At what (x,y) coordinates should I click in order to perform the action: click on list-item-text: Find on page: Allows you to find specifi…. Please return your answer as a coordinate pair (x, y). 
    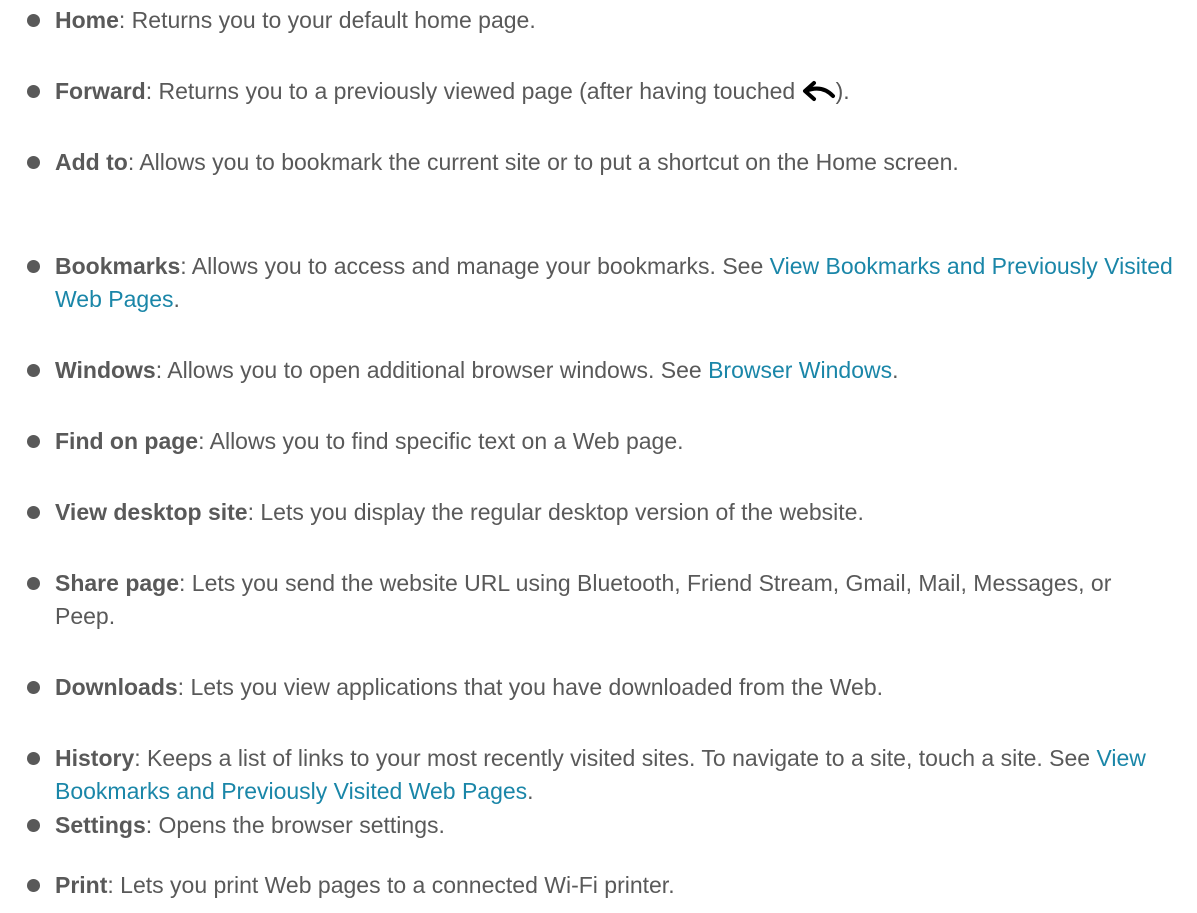
    Looking at the image, I should click on (615, 441).